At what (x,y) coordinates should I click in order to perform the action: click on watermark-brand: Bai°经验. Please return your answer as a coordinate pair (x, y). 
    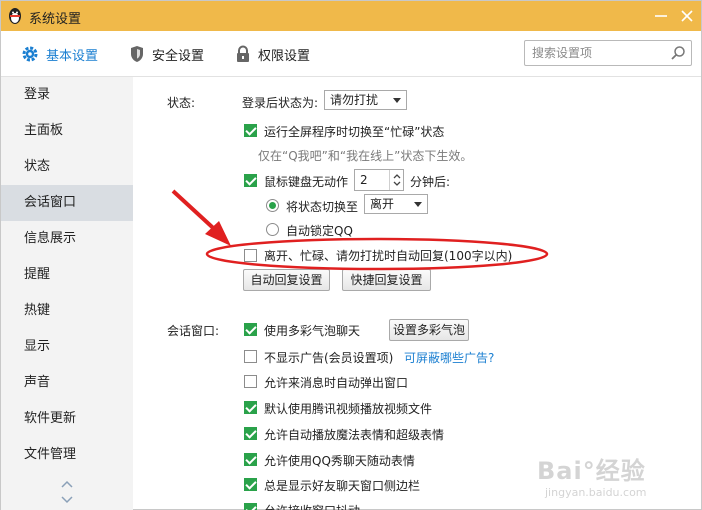
    Looking at the image, I should click on (591, 471).